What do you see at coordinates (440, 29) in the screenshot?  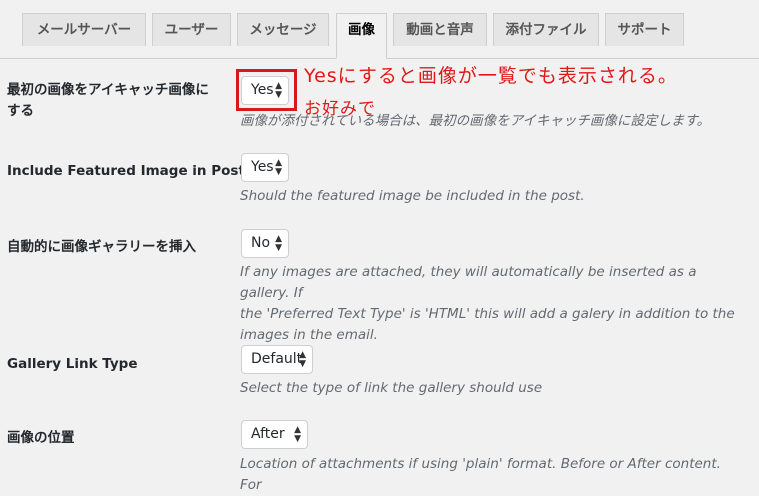 I see `tab-video-audio: 動画と音声` at bounding box center [440, 29].